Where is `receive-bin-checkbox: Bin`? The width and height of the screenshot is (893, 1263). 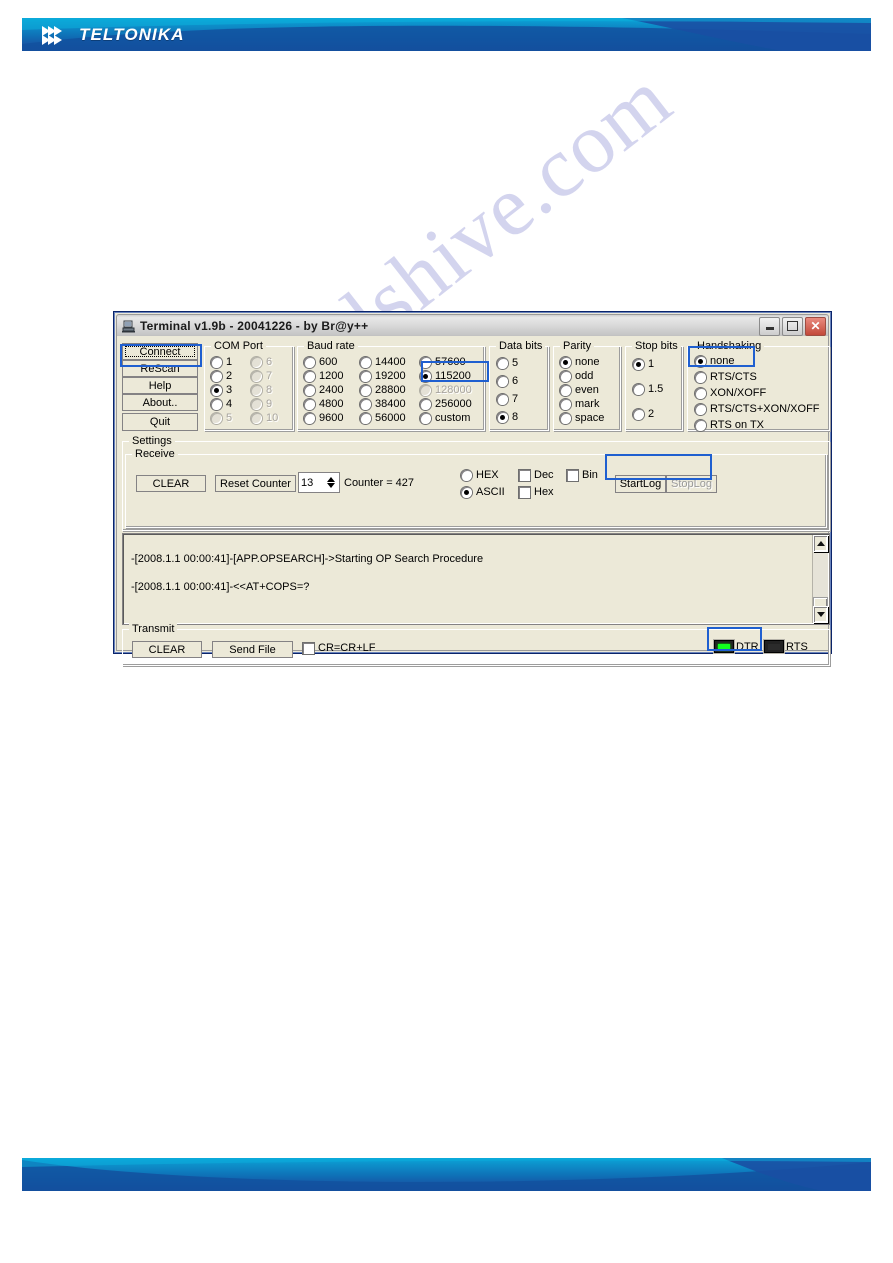 receive-bin-checkbox: Bin is located at coordinates (582, 475).